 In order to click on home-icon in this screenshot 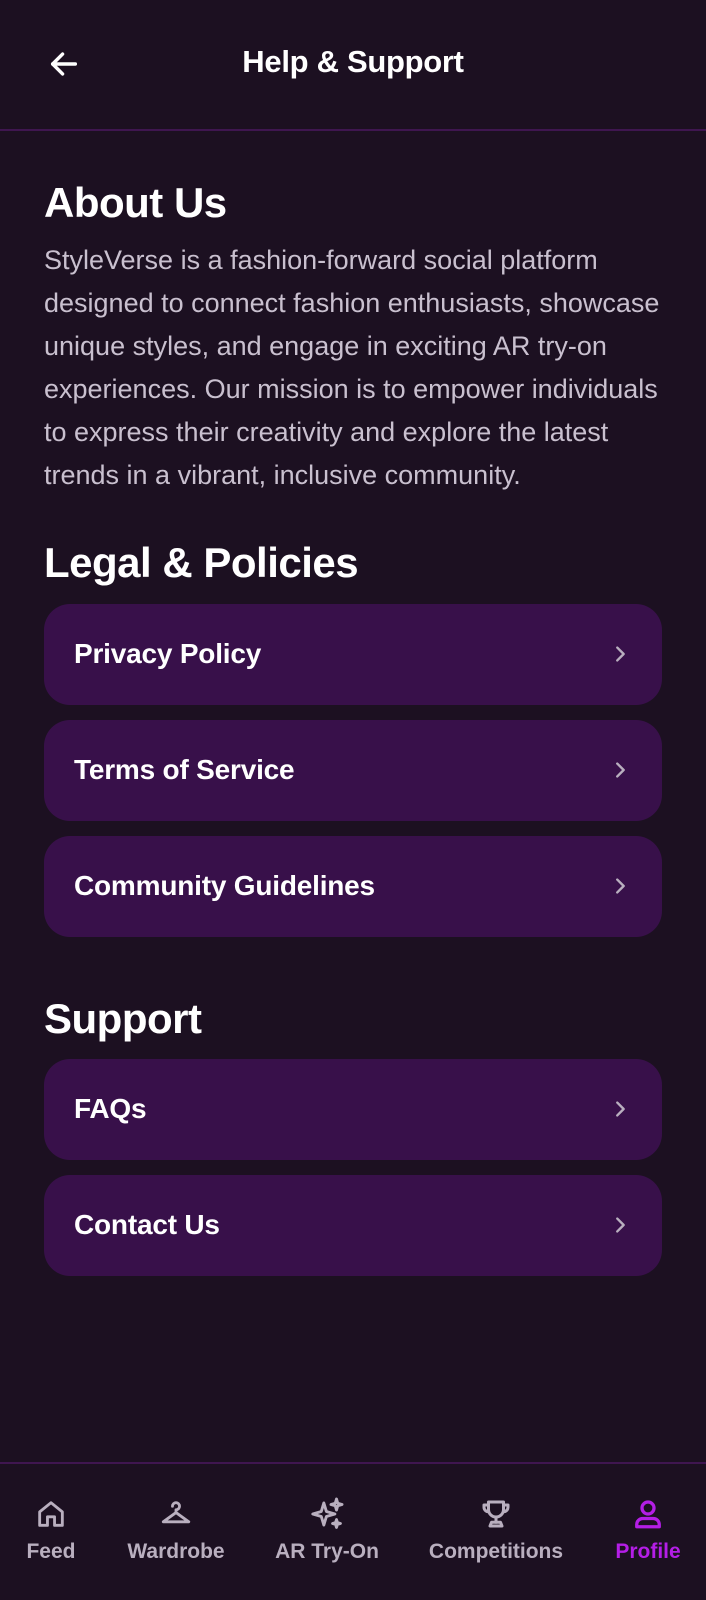, I will do `click(51, 1514)`.